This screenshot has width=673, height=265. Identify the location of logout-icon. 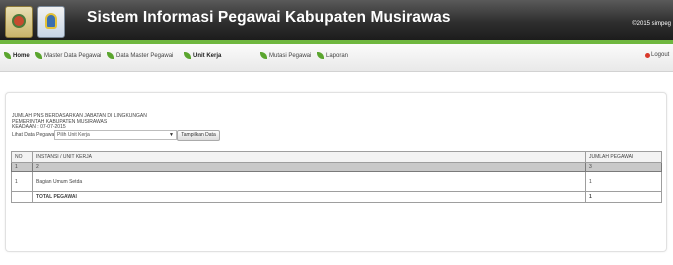
(647, 55).